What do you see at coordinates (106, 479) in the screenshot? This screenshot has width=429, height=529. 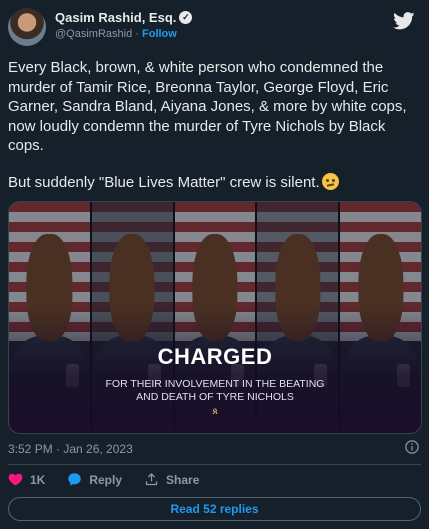 I see `reply-label: Reply` at bounding box center [106, 479].